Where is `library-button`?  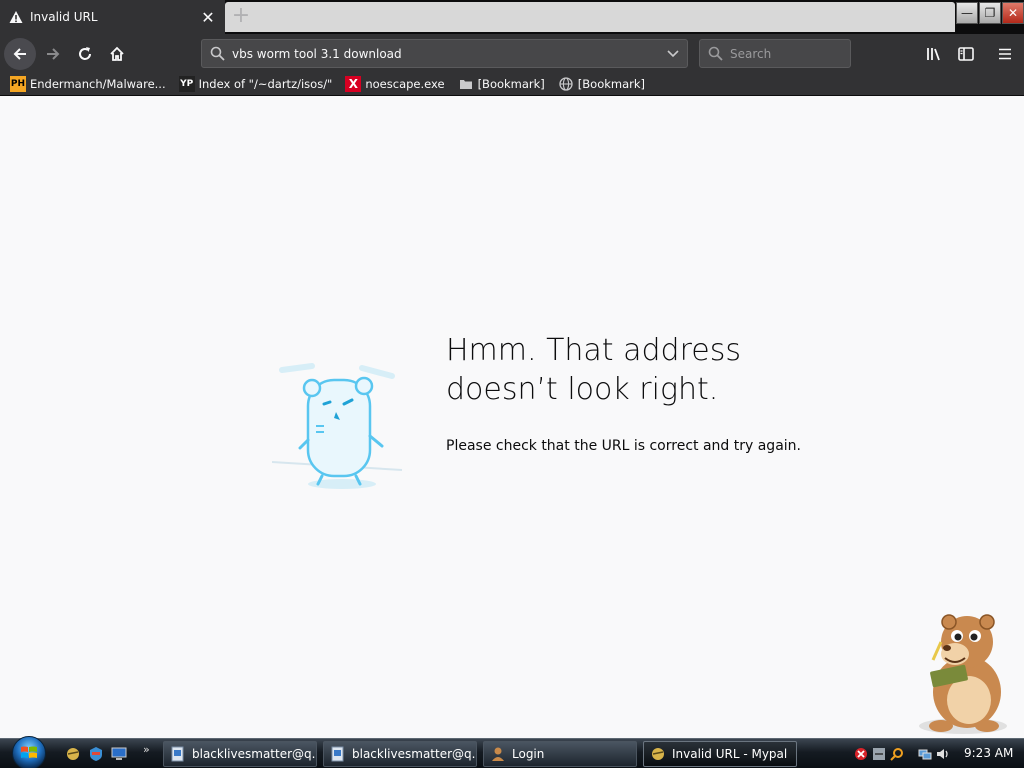 library-button is located at coordinates (934, 54).